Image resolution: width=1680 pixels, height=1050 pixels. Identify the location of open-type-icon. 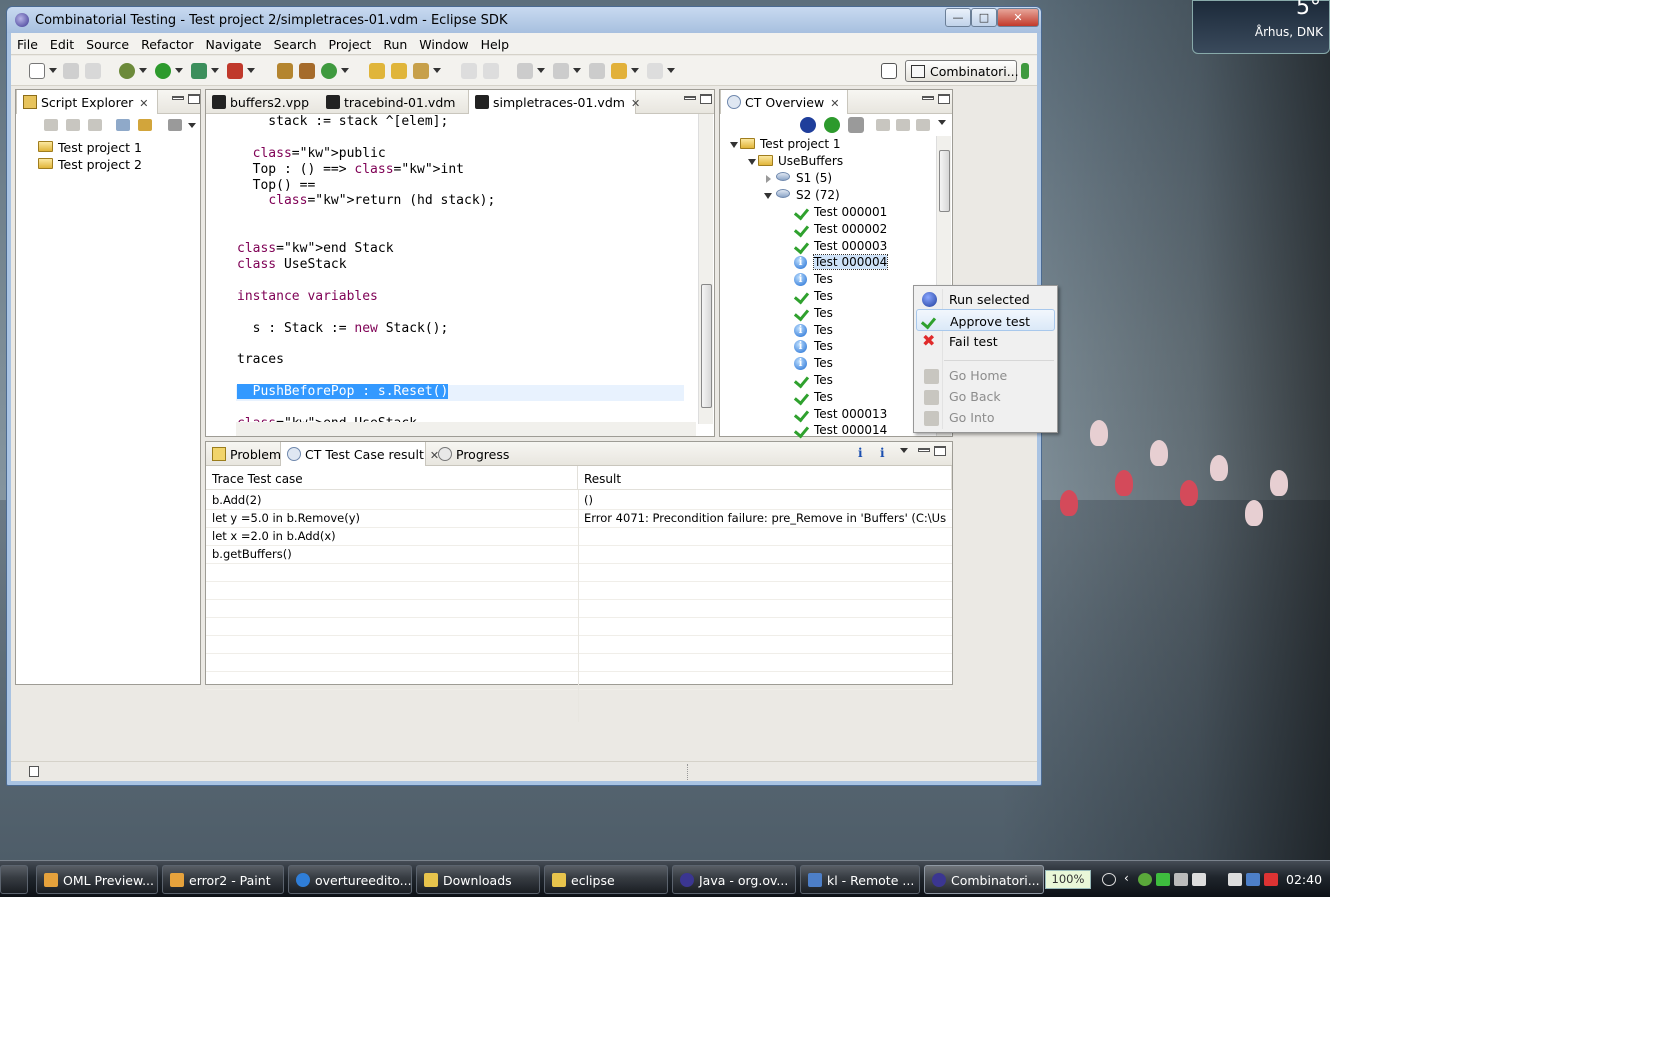
(399, 71).